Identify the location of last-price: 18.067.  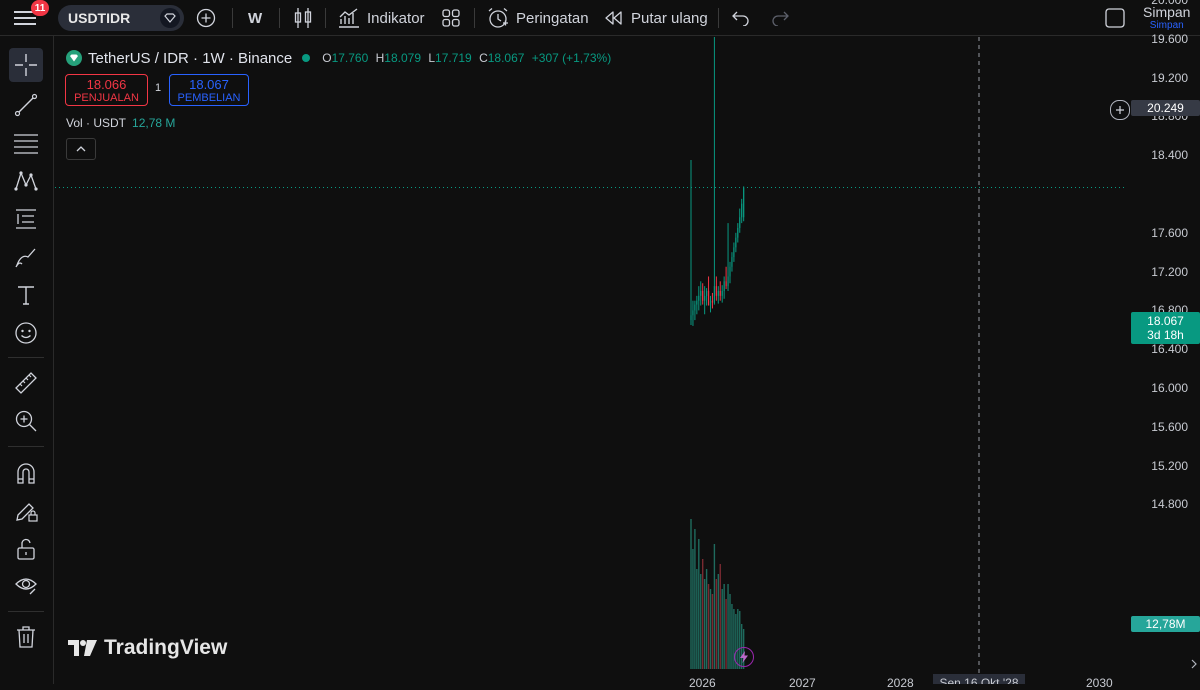
(1165, 321).